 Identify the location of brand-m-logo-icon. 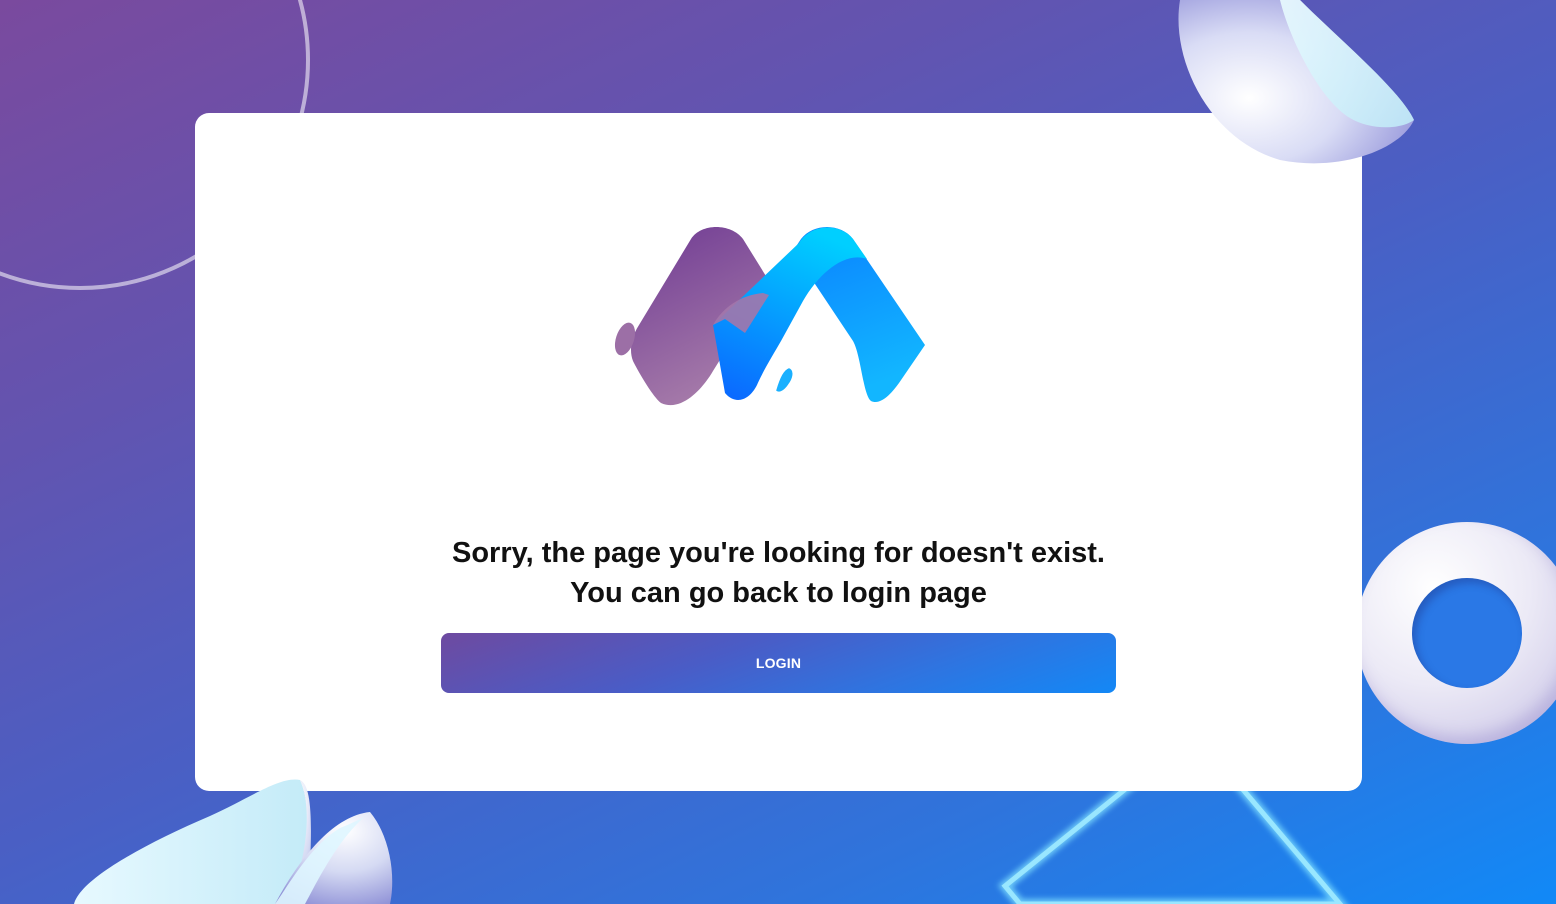
(769, 316).